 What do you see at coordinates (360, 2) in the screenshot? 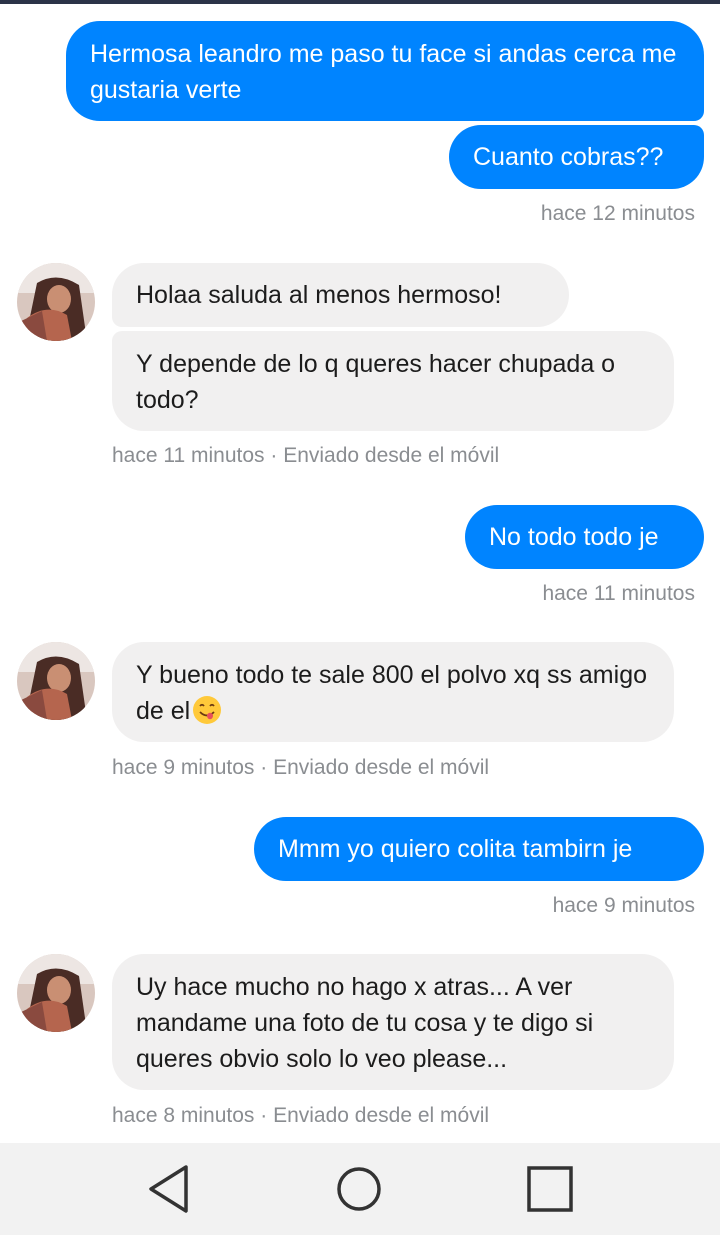
I see `status-bar-edge` at bounding box center [360, 2].